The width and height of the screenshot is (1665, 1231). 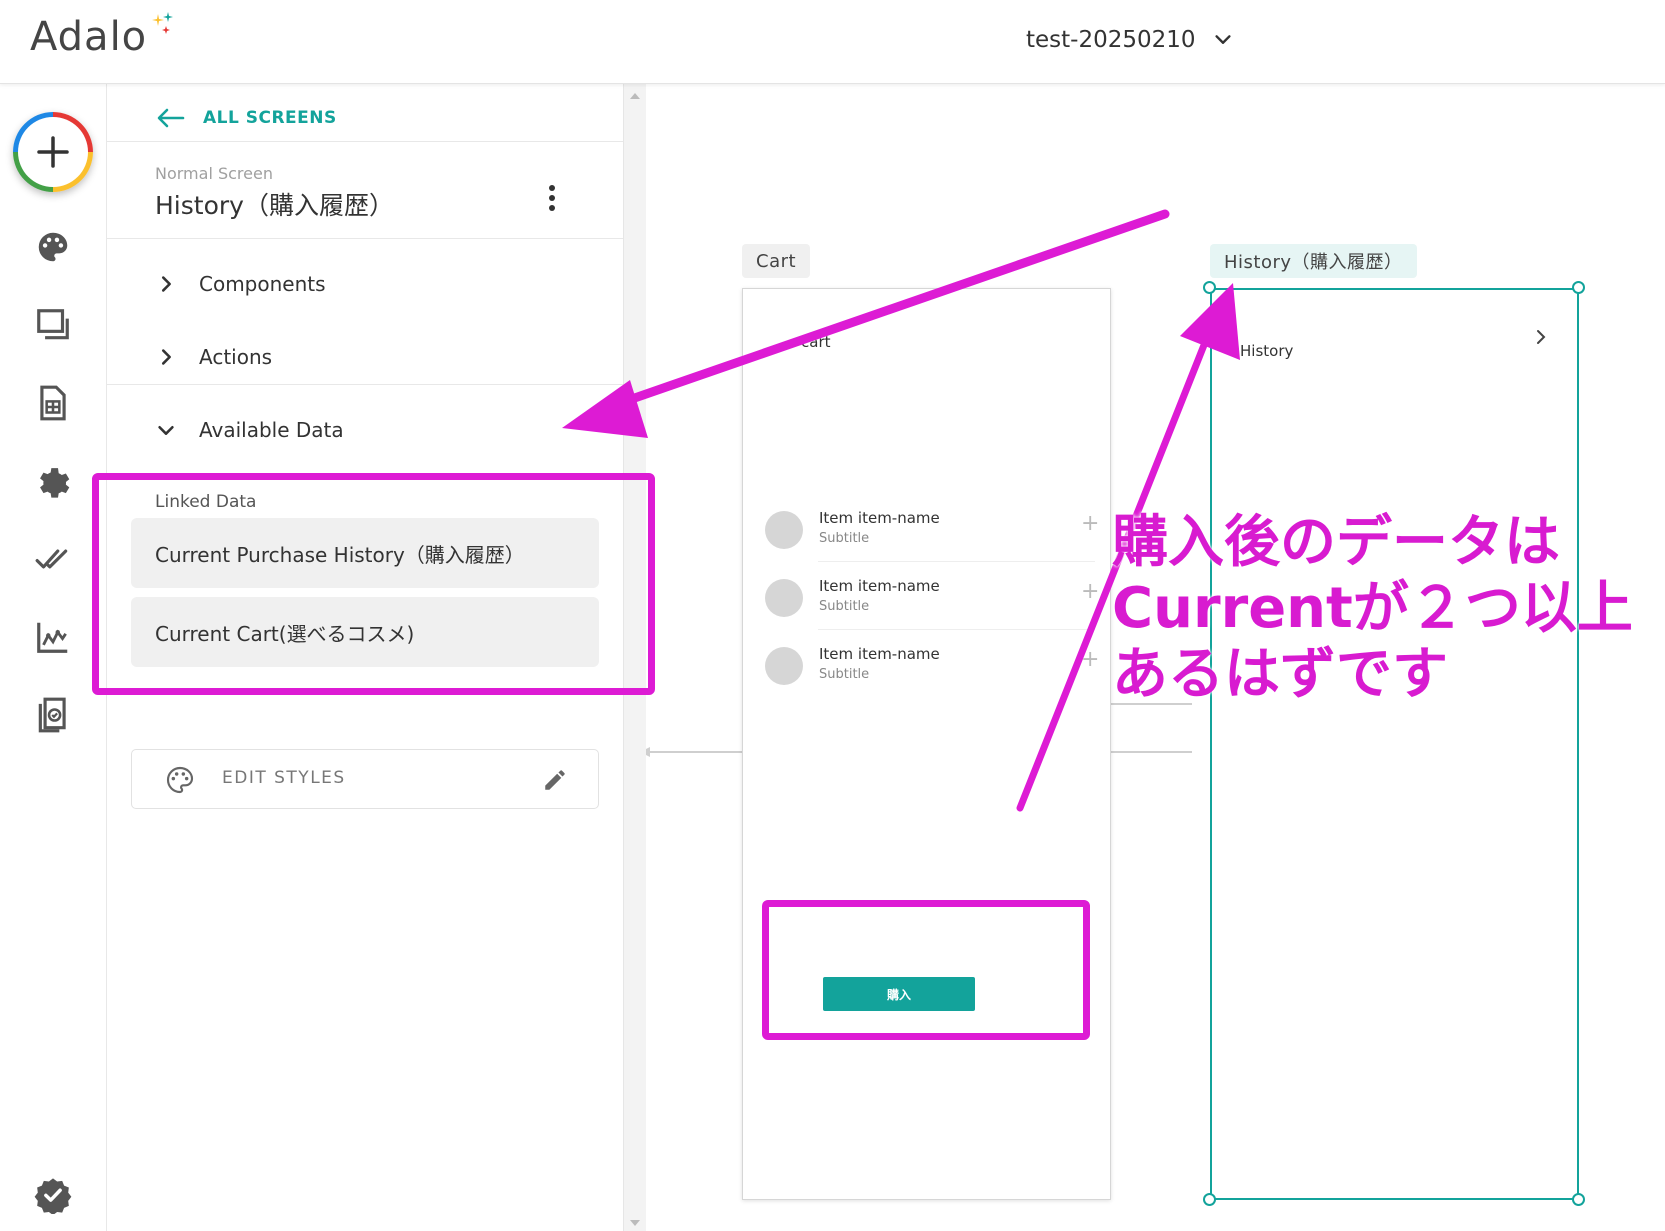 I want to click on components-section-toggle: Components, so click(x=240, y=284).